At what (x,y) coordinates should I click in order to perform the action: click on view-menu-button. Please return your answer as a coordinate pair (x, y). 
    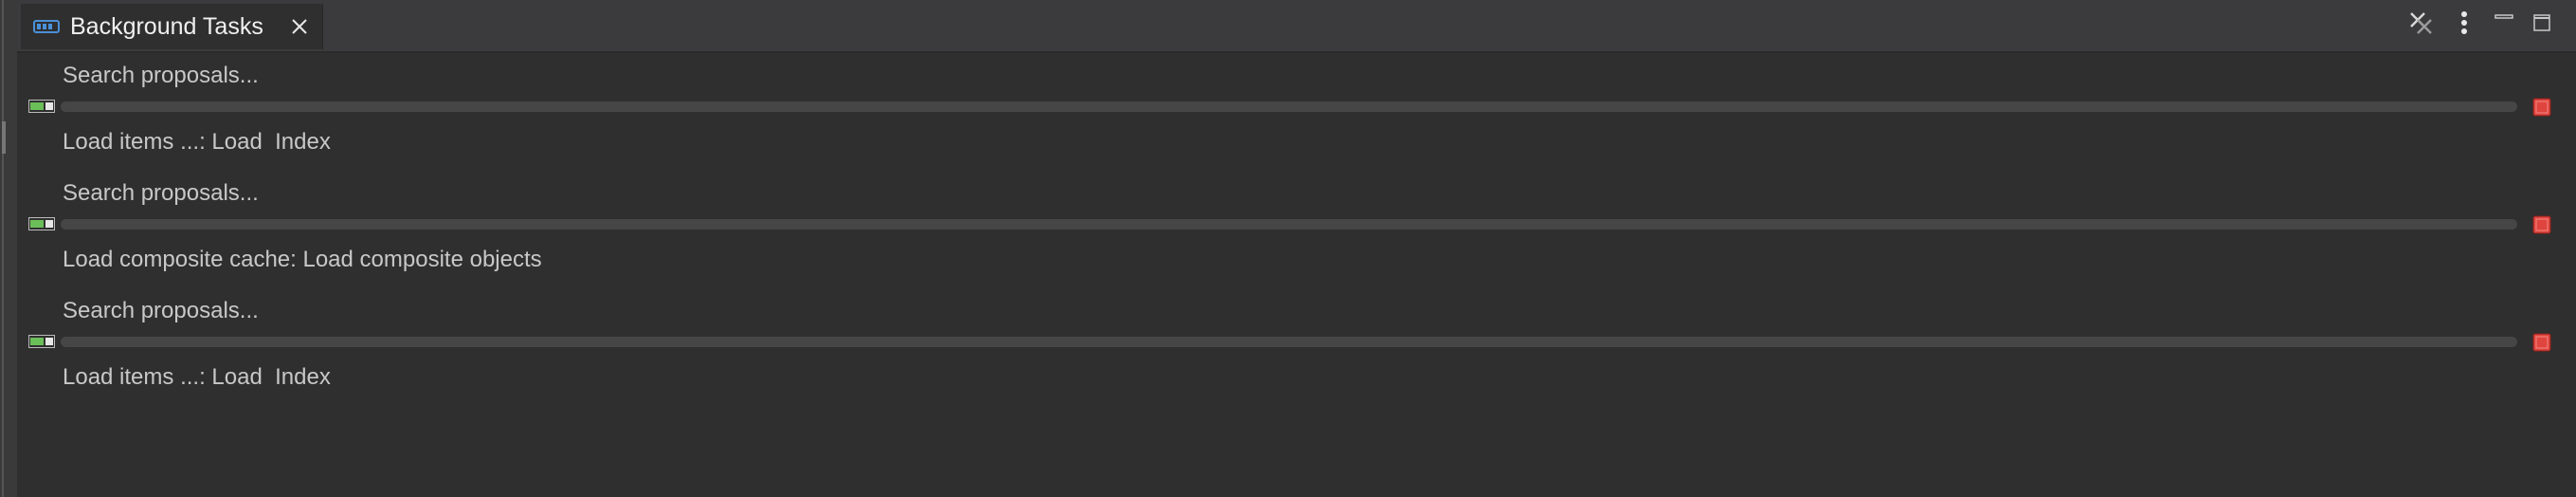
    Looking at the image, I should click on (2464, 25).